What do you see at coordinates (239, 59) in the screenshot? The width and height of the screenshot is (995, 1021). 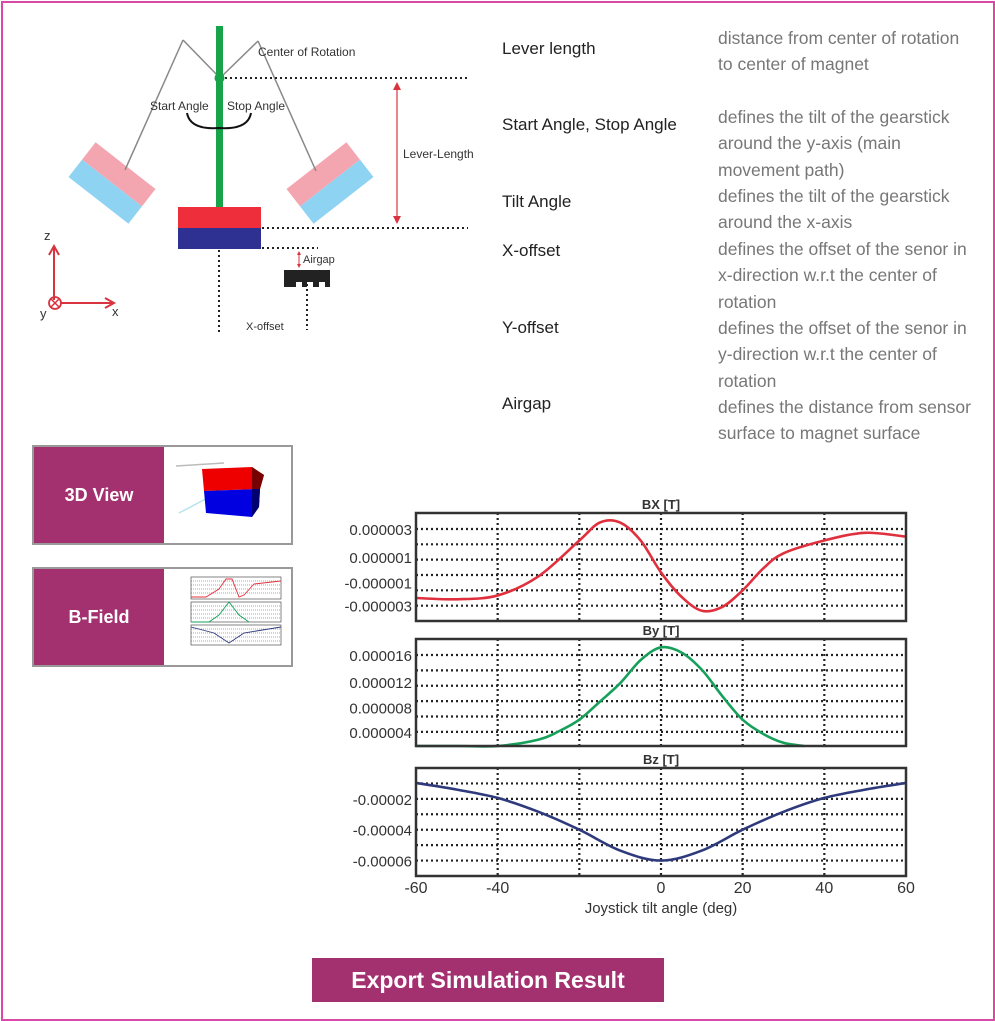 I see `stop-angle-line-ext` at bounding box center [239, 59].